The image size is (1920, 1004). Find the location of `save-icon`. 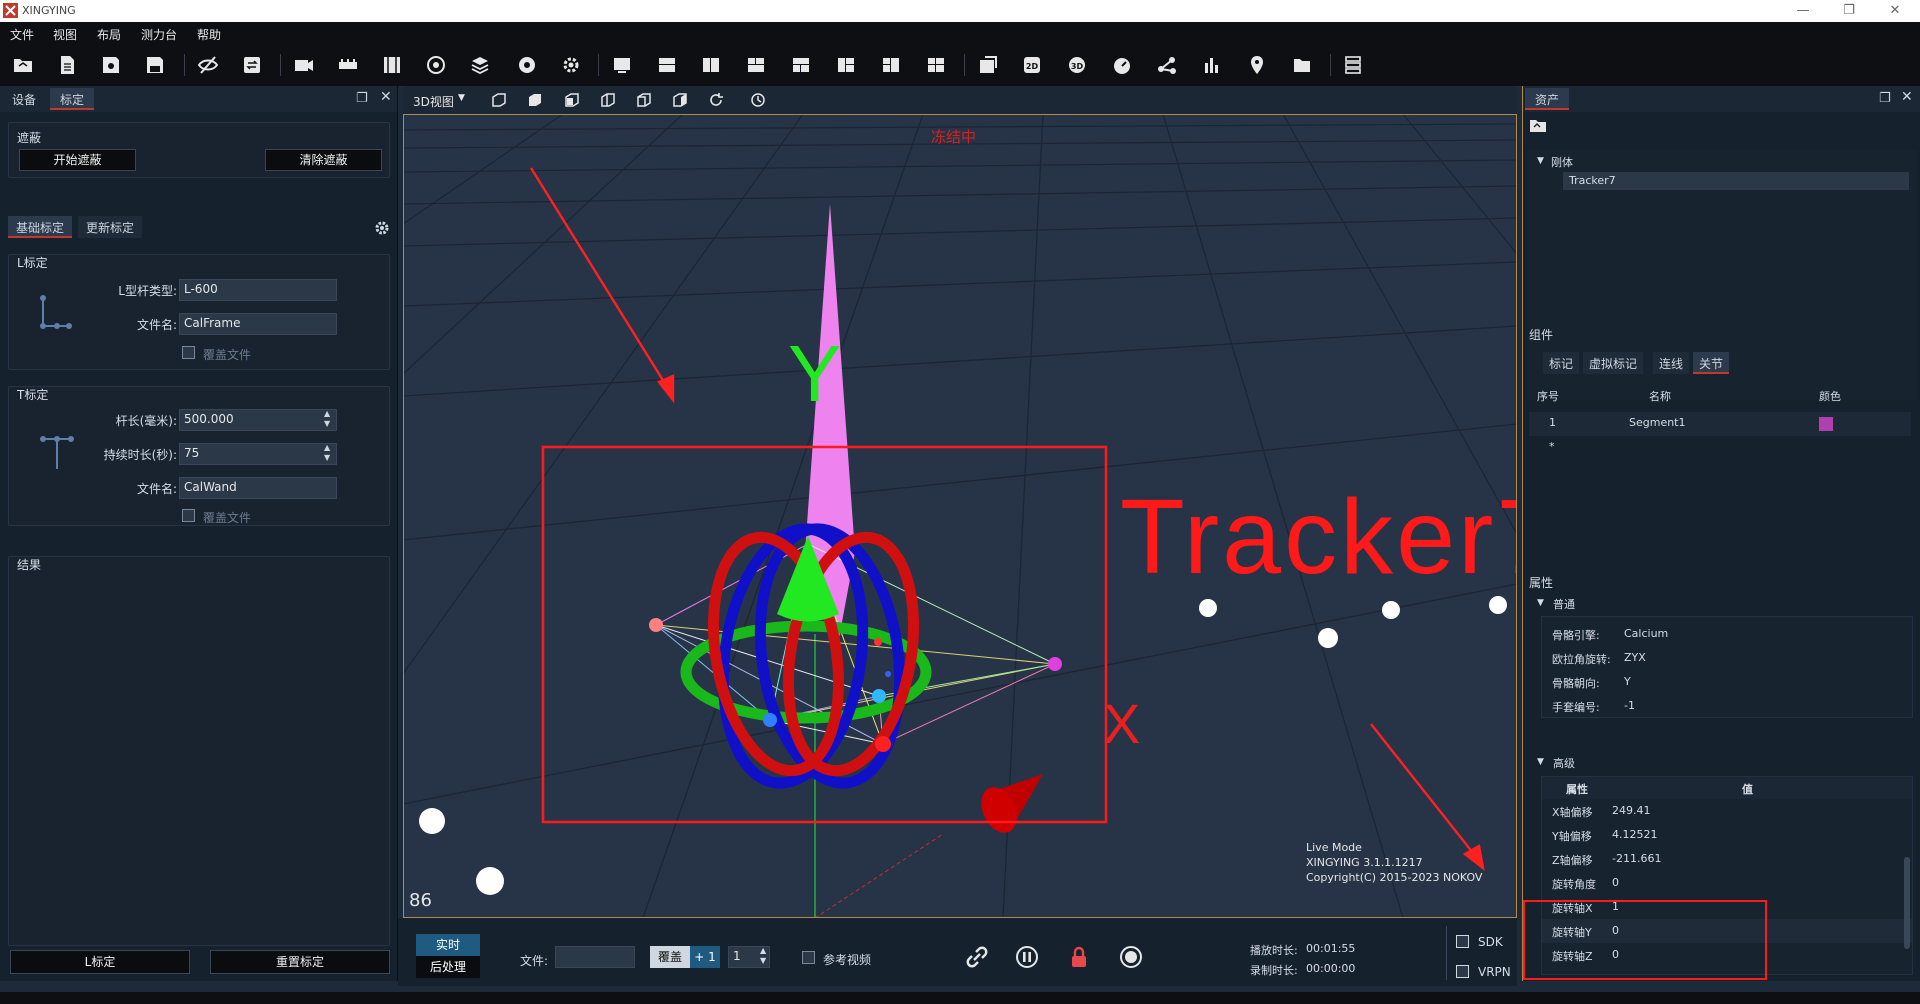

save-icon is located at coordinates (111, 65).